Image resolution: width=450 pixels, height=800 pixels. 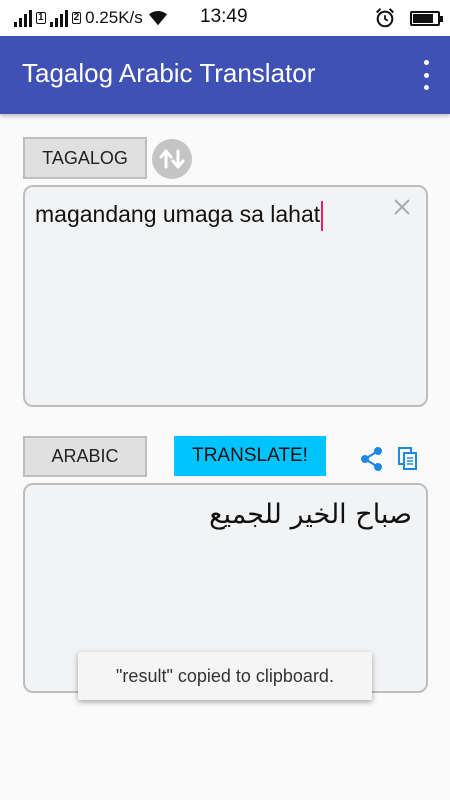 I want to click on status-left: 1 2 0.25K/s, so click(x=91, y=18).